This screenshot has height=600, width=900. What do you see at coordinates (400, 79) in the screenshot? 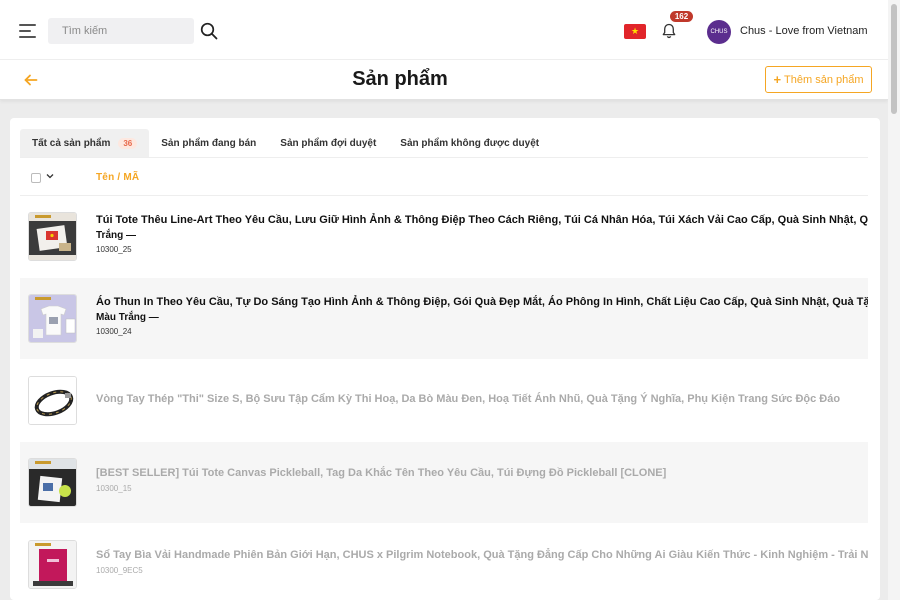
I see `page-title: Sản phẩm` at bounding box center [400, 79].